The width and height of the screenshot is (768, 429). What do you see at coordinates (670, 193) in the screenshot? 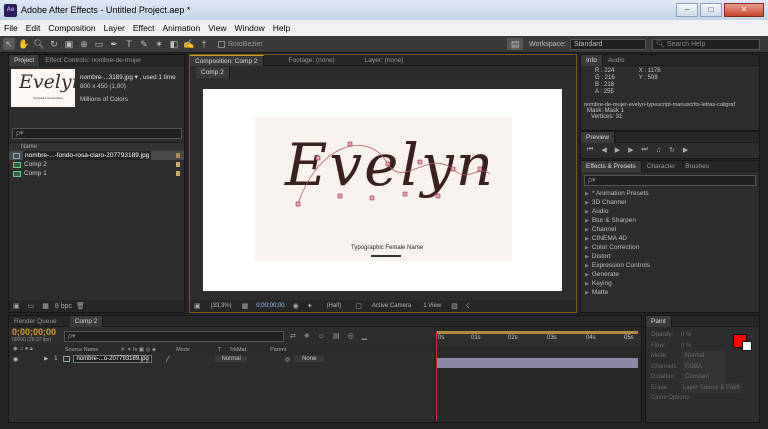
I see `effect-category: * Animation Presets` at bounding box center [670, 193].